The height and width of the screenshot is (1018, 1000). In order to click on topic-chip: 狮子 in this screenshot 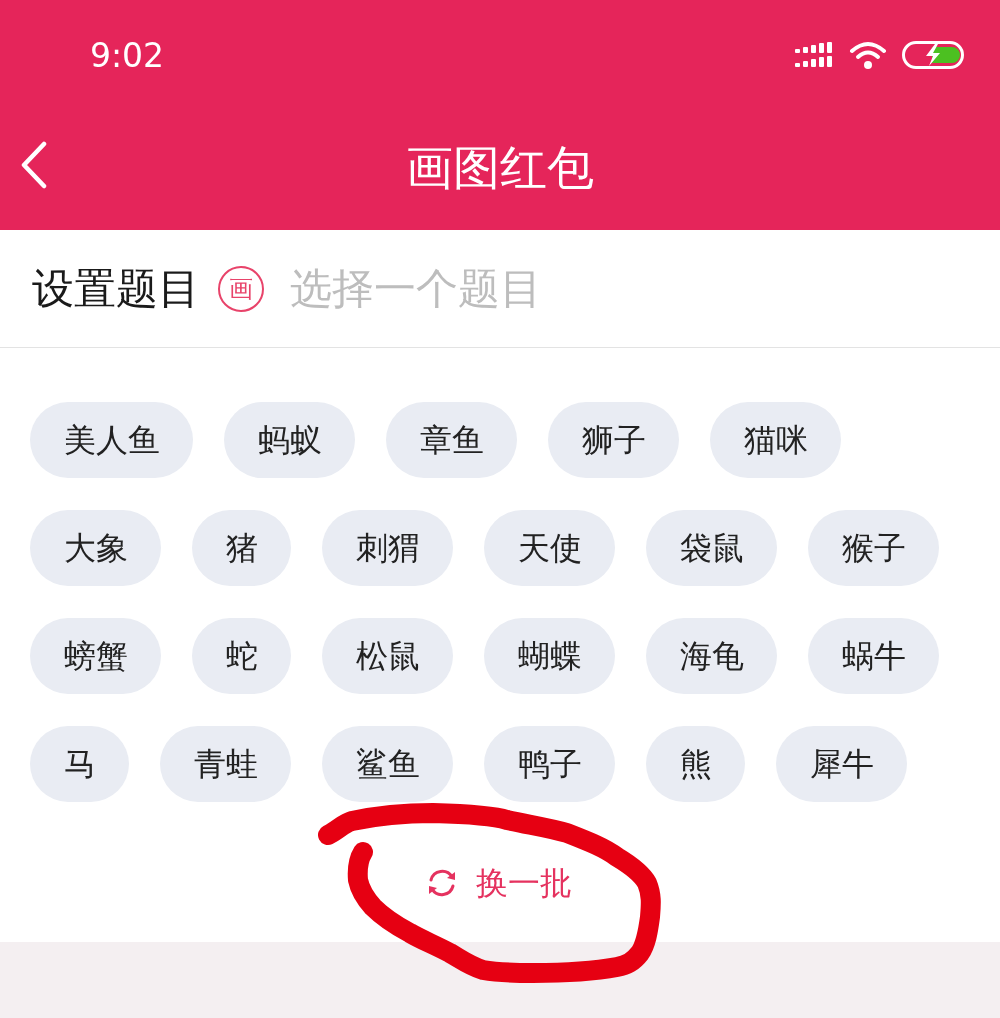, I will do `click(613, 440)`.